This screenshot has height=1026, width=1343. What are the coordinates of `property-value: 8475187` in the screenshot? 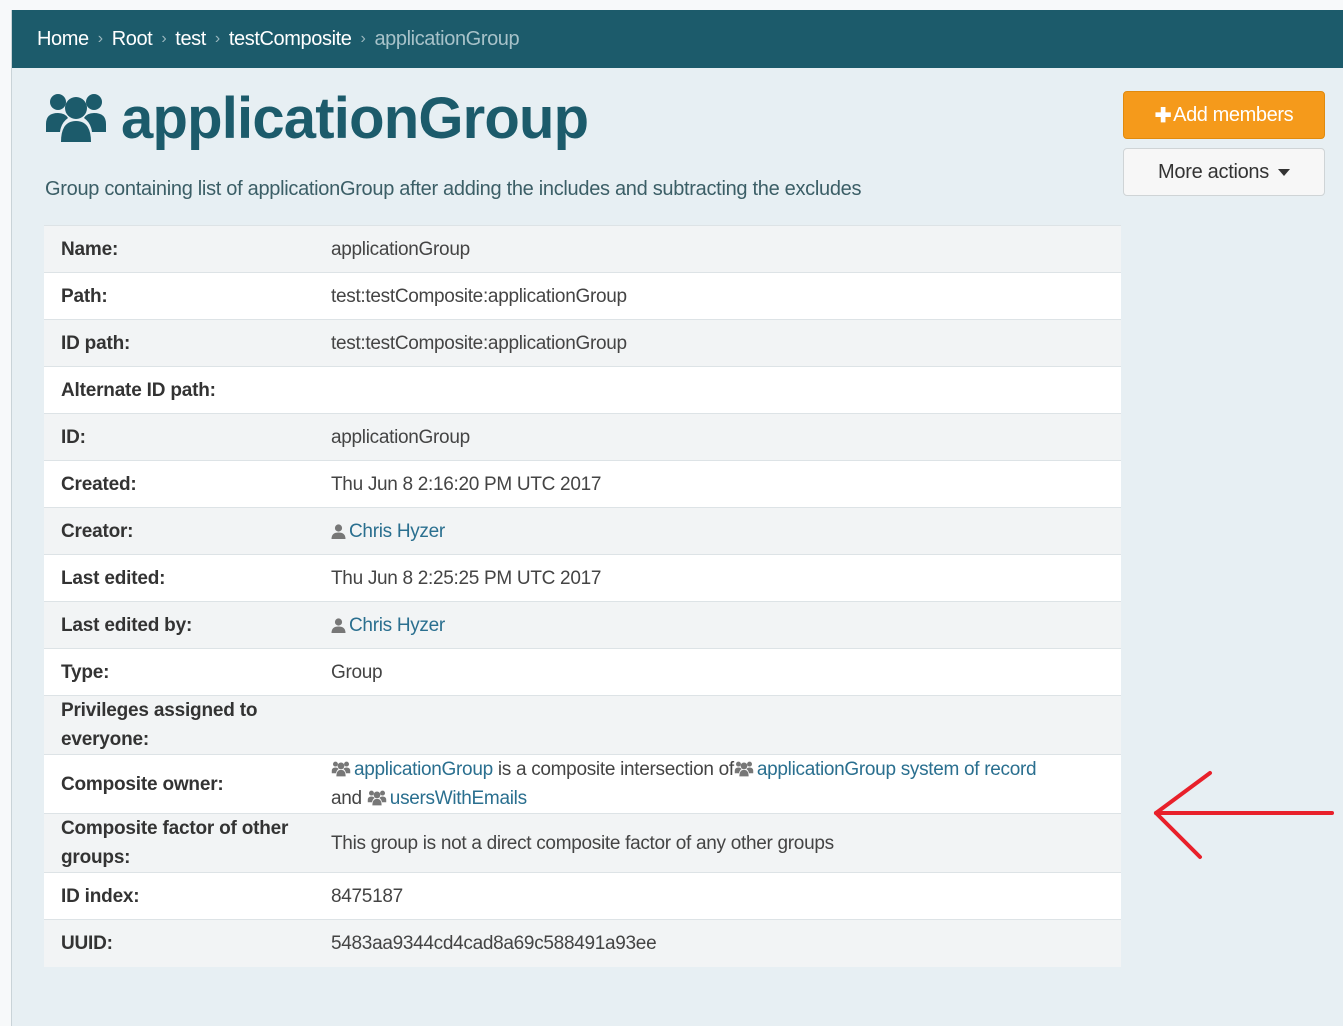 It's located at (717, 896).